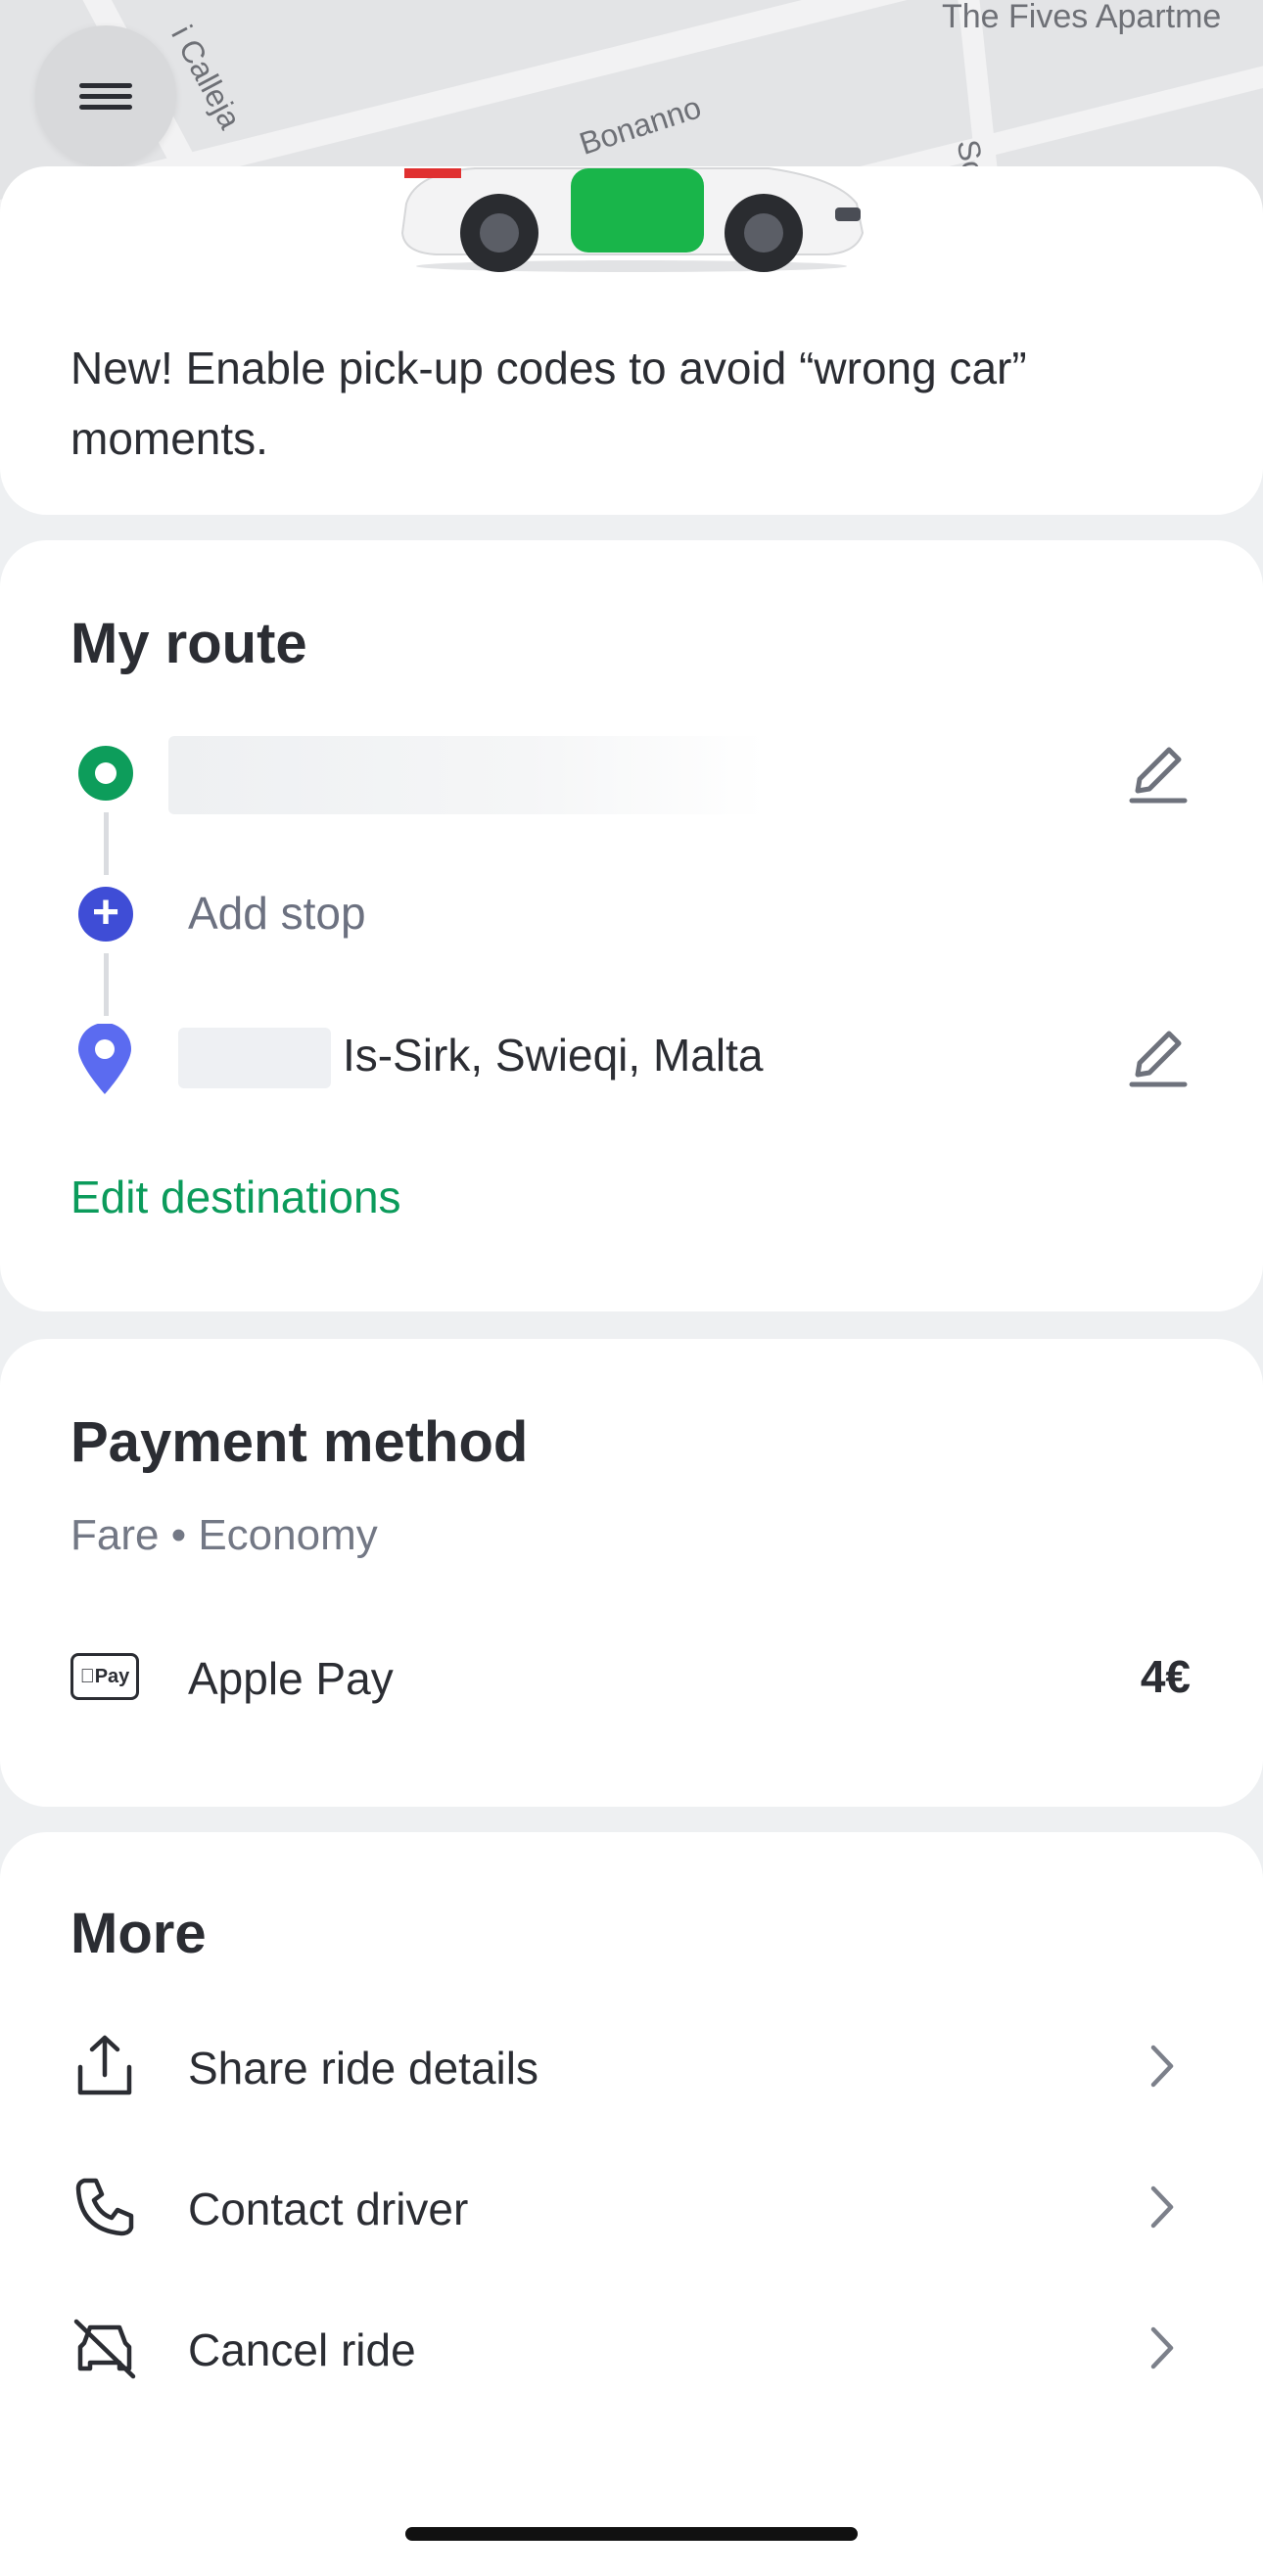 The width and height of the screenshot is (1263, 2576). Describe the element at coordinates (104, 2349) in the screenshot. I see `cancel-car-icon` at that location.